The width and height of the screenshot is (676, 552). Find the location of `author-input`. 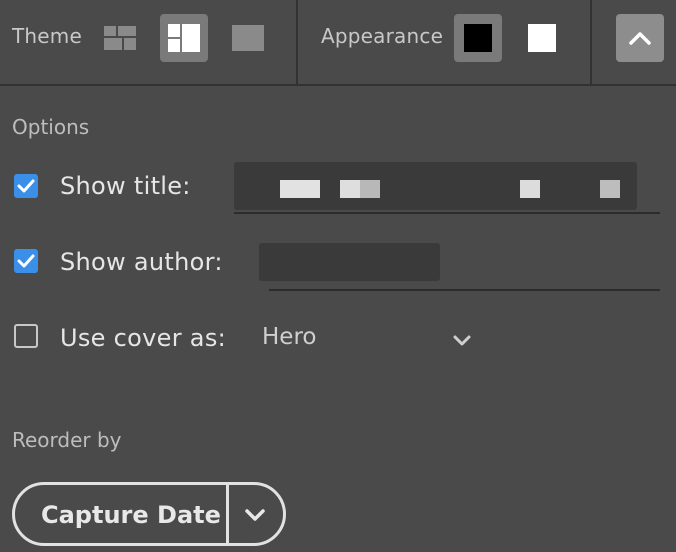

author-input is located at coordinates (349, 262).